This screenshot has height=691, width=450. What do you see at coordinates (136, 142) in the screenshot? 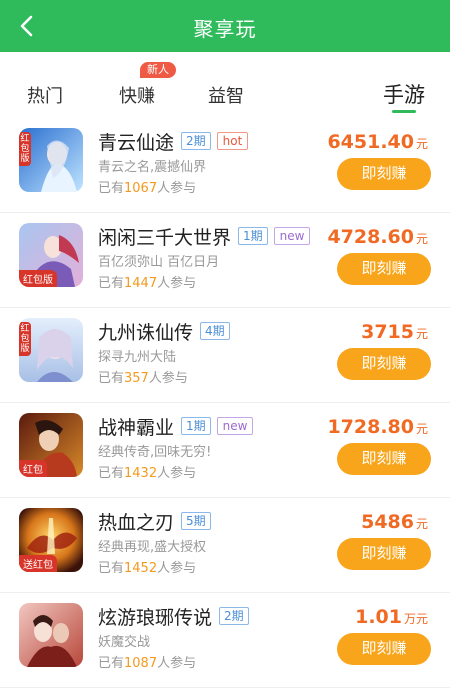
I see `game-title: 青云仙途` at bounding box center [136, 142].